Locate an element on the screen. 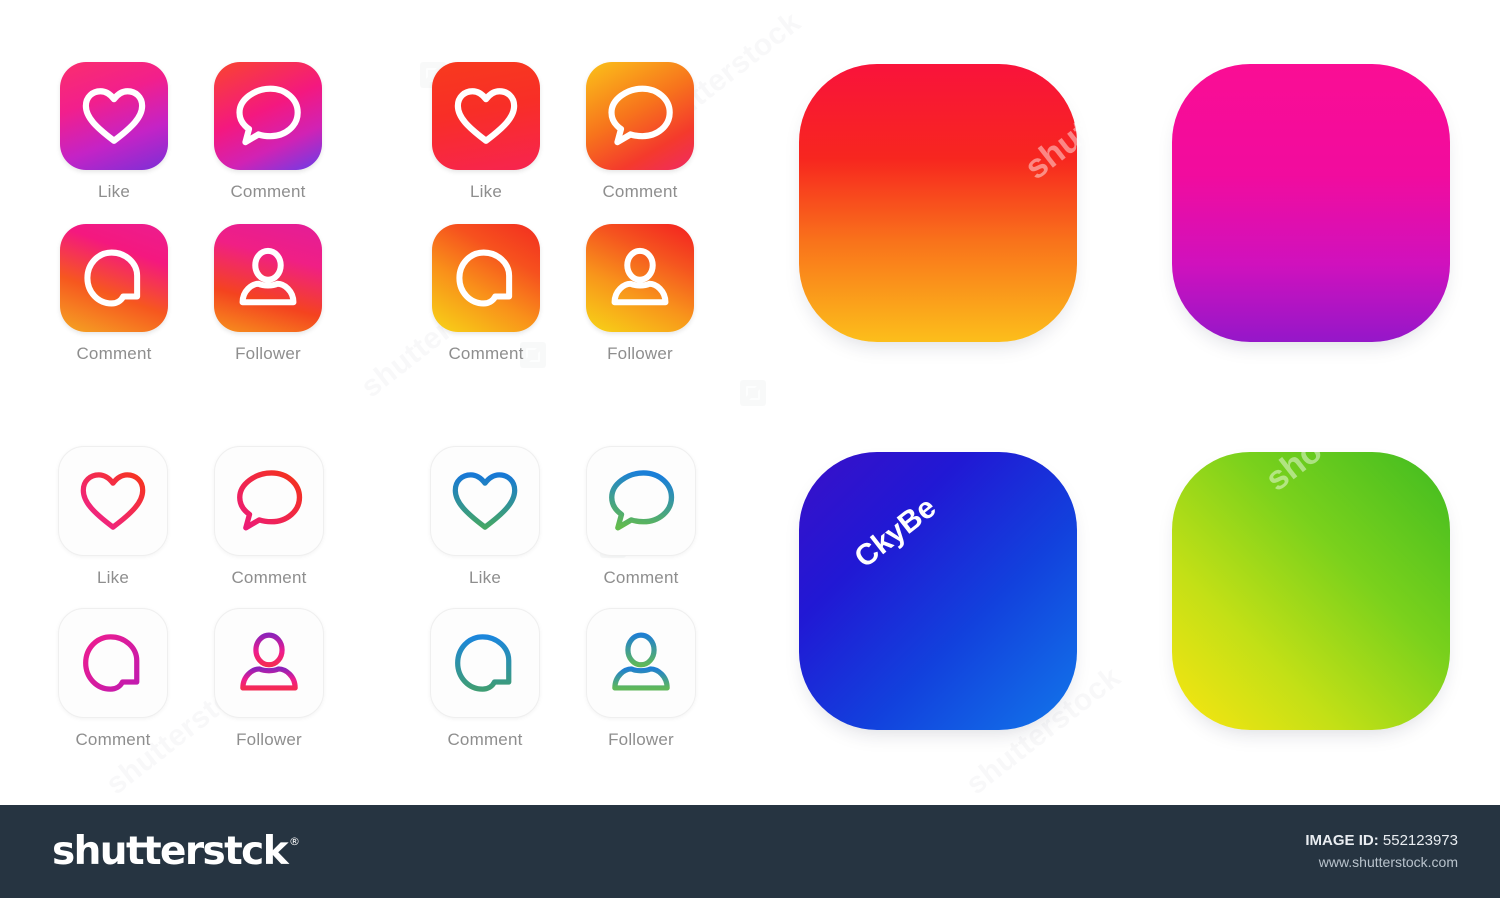 The image size is (1500, 898). big-square-blue: CkyBe is located at coordinates (938, 591).